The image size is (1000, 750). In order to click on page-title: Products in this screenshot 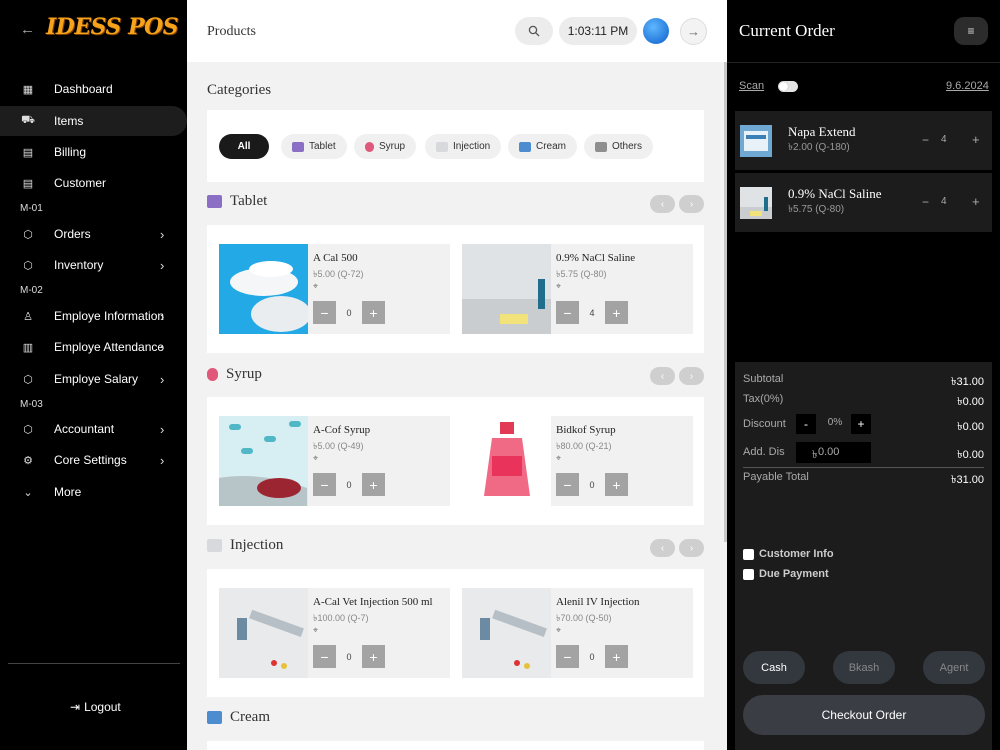, I will do `click(231, 31)`.